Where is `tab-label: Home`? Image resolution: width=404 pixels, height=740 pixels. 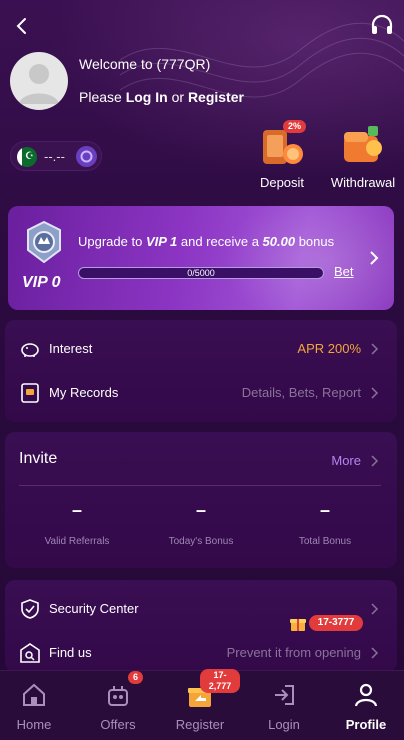 tab-label: Home is located at coordinates (34, 724).